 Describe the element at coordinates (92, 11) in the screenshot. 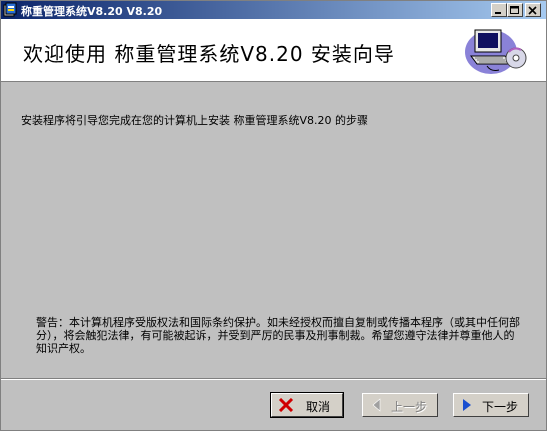

I see `window-title: 称重管理系统V8.20 V8.20` at that location.